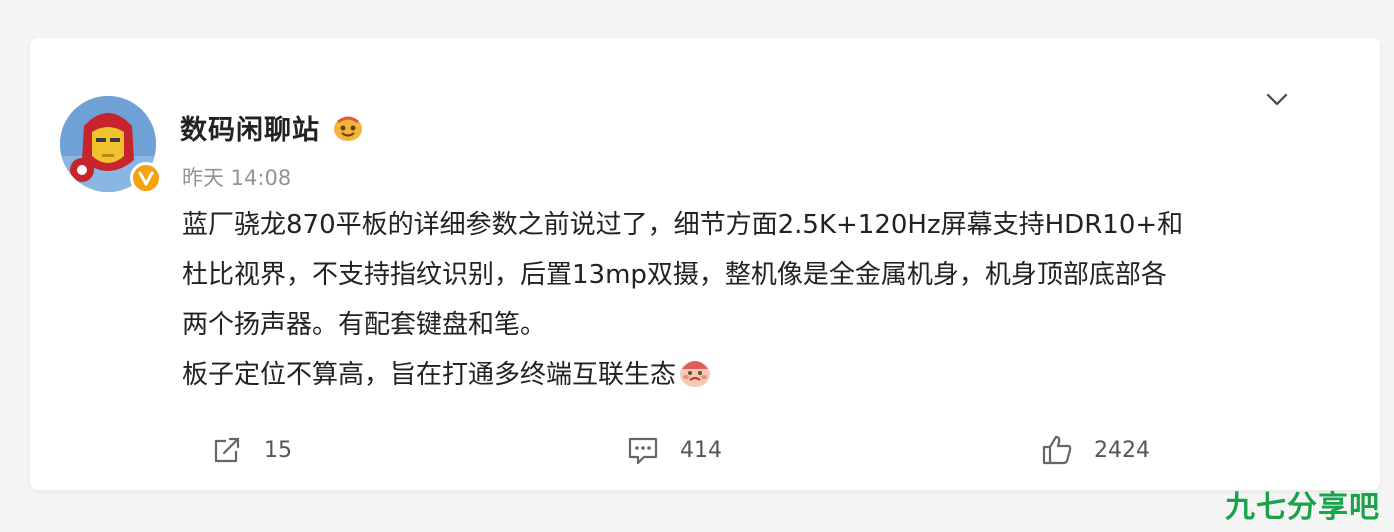 The image size is (1394, 532). I want to click on post-timestamp: 昨天 14:08, so click(237, 178).